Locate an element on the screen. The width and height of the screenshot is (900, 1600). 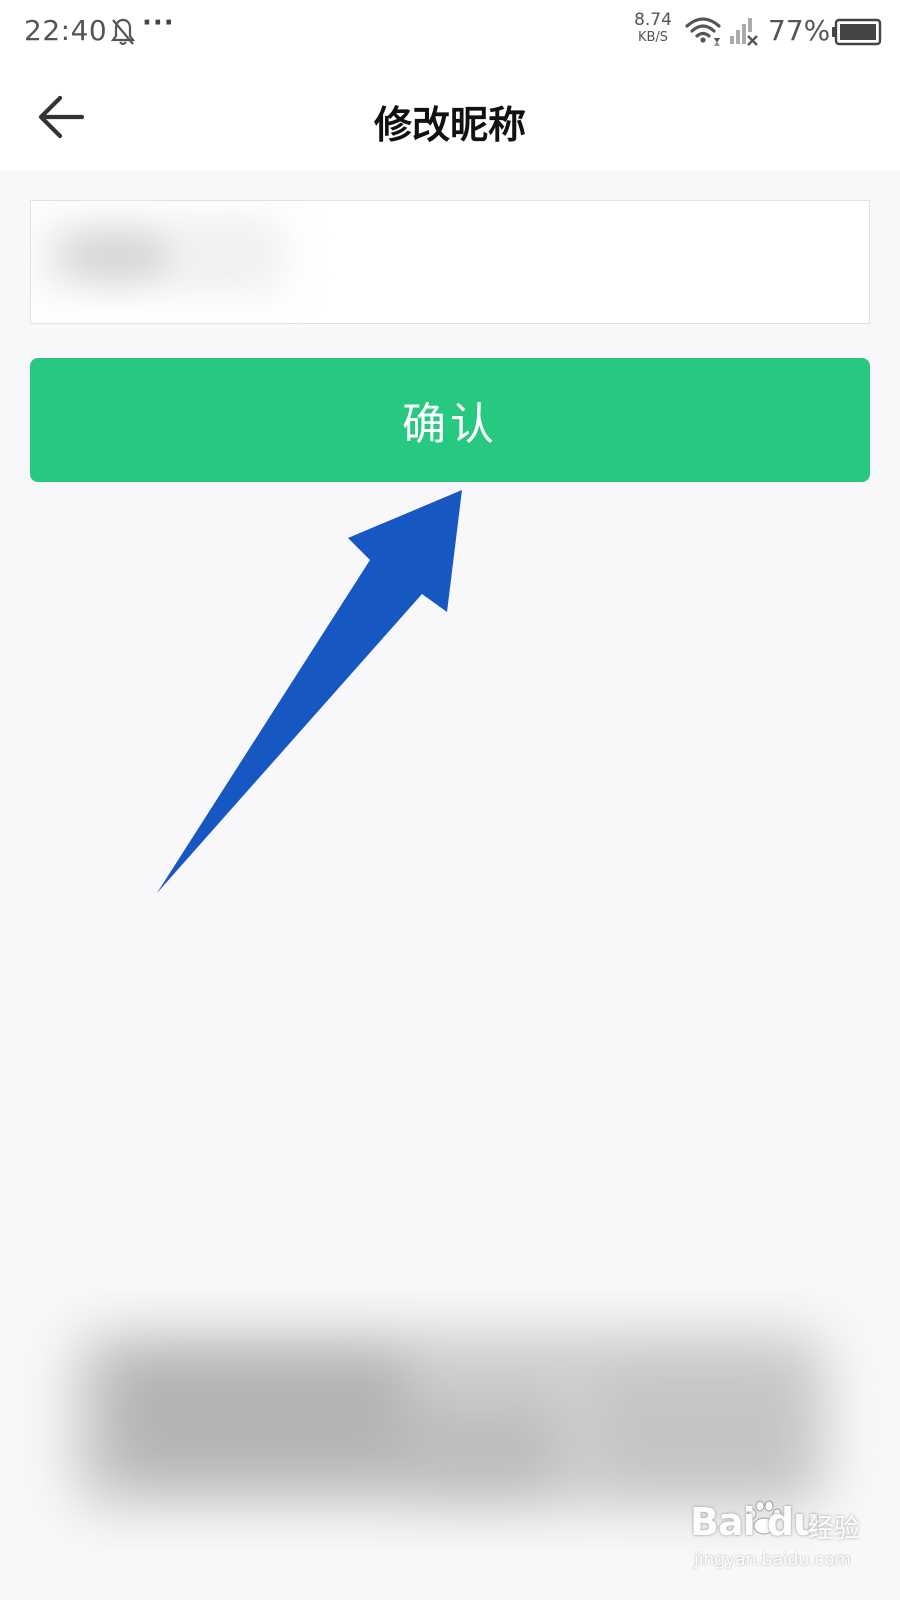
confirm-button-label: 确认 is located at coordinates (450, 424).